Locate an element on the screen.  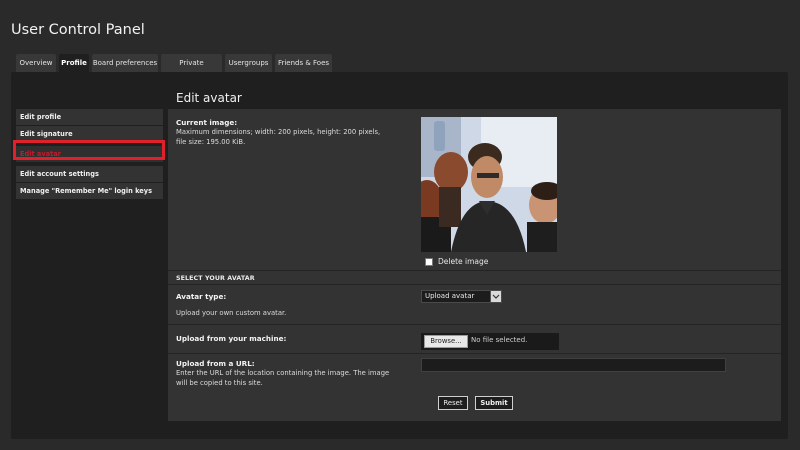
file-upload-field: Browse... No file selected. is located at coordinates (490, 341).